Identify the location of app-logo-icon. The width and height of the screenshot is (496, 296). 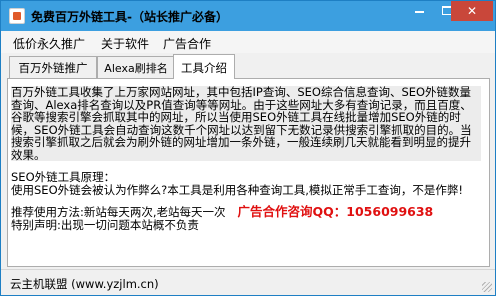
(17, 16).